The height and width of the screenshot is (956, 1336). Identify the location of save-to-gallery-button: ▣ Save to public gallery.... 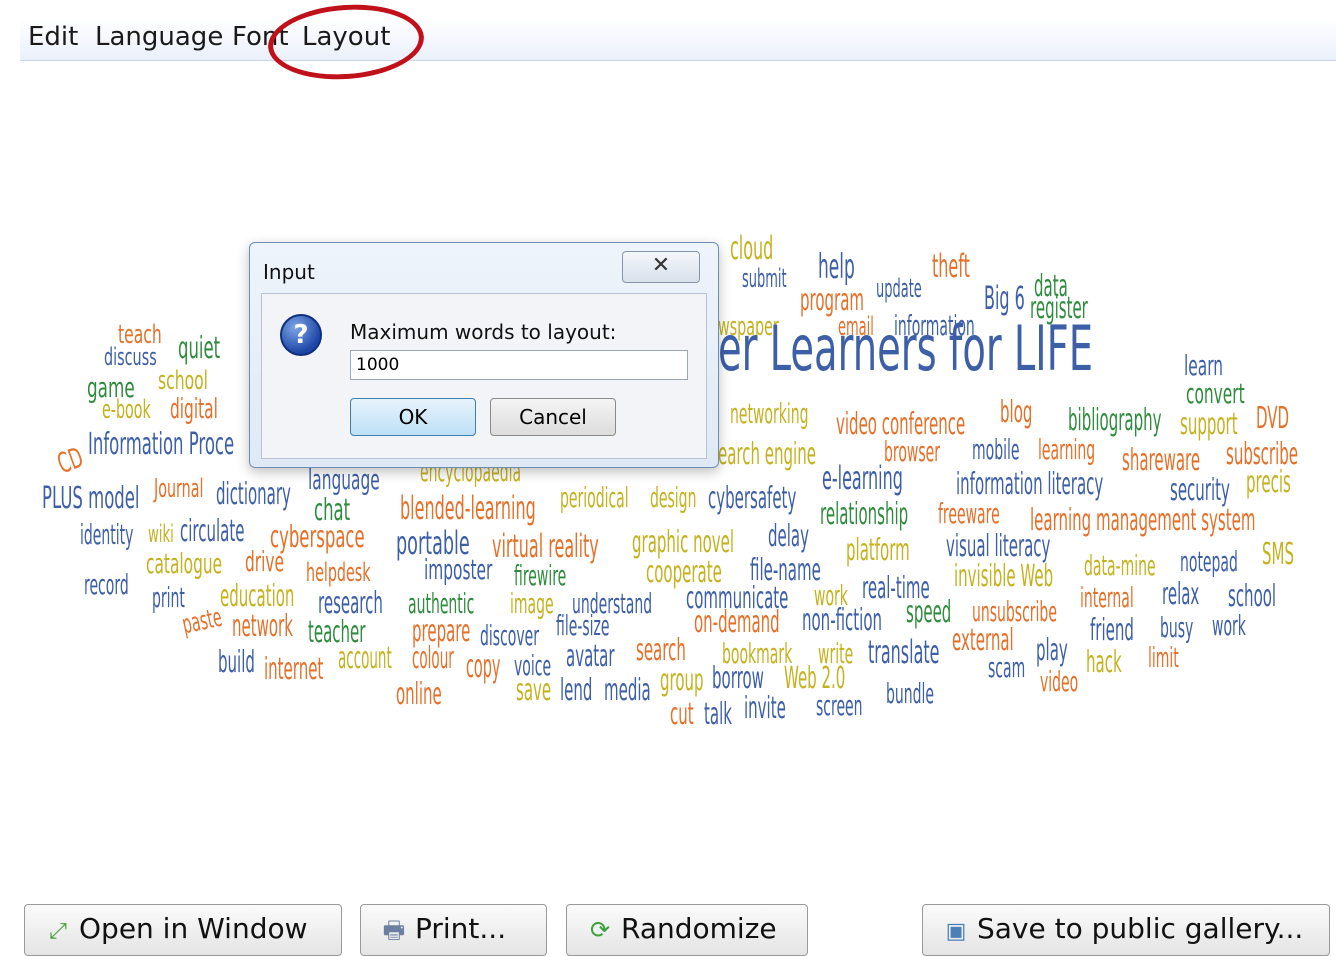
(1126, 930).